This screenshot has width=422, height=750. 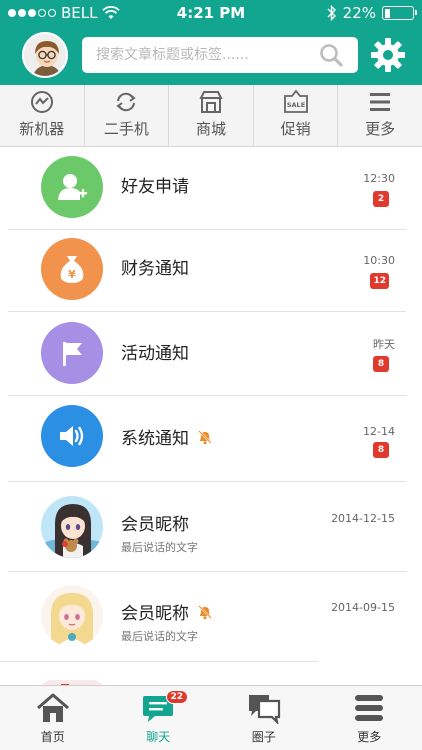 What do you see at coordinates (42, 115) in the screenshot?
I see `category-new-device: 新机器` at bounding box center [42, 115].